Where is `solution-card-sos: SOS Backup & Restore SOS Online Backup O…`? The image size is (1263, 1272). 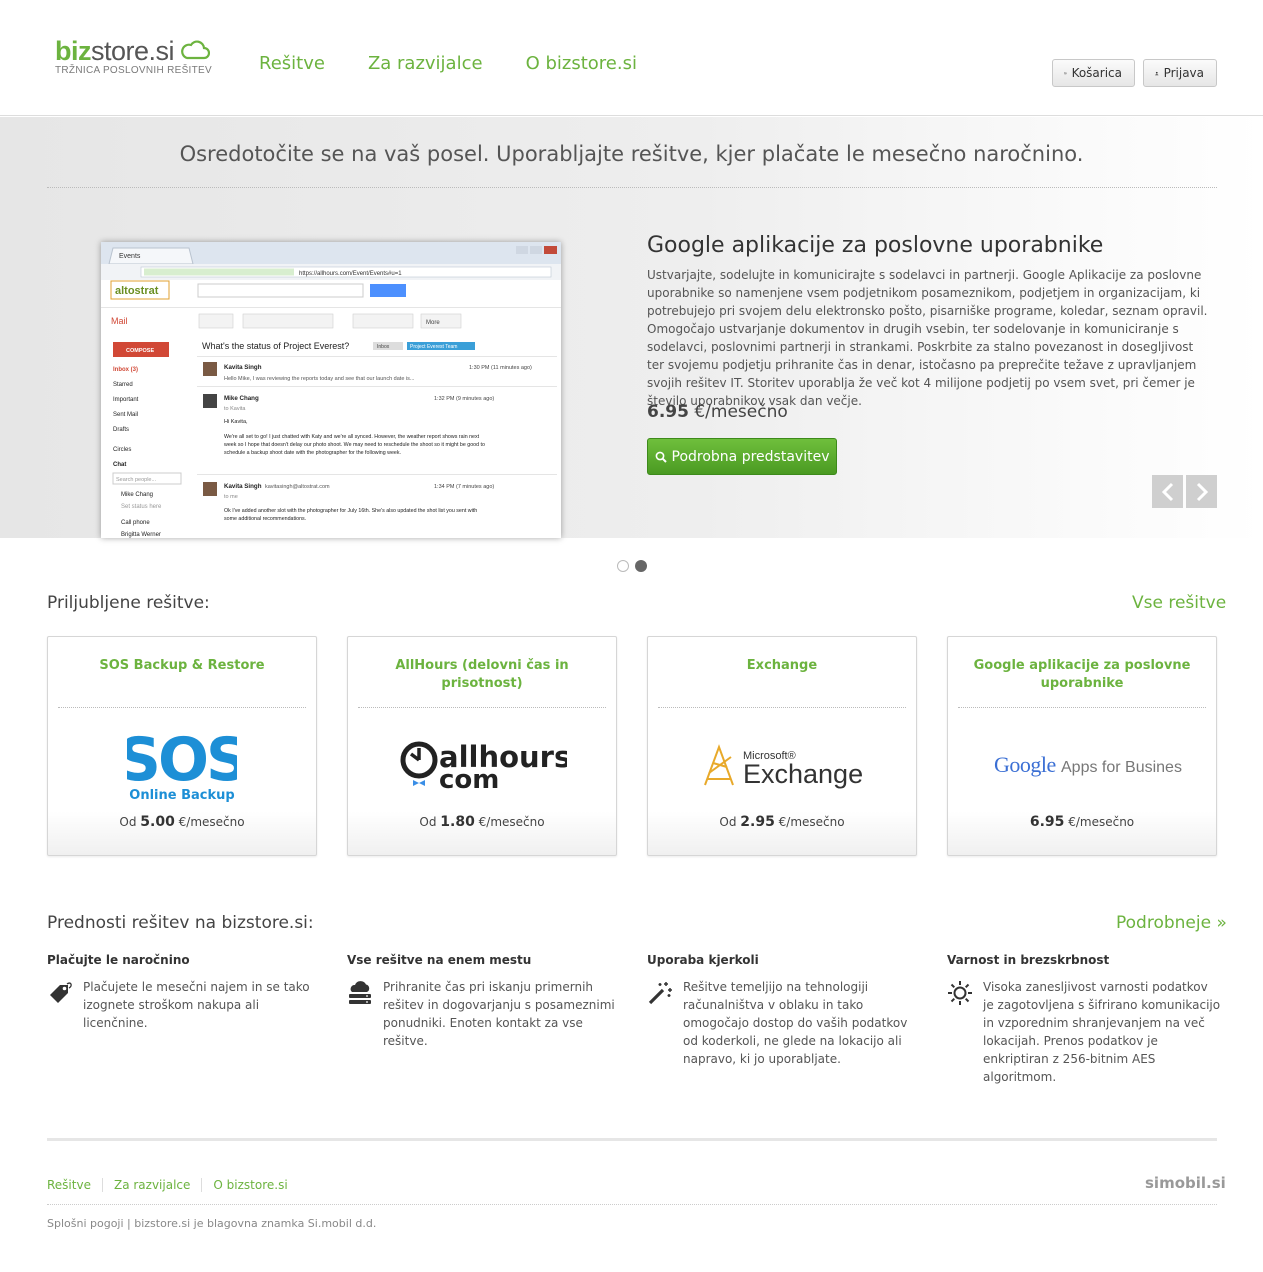
solution-card-sos: SOS Backup & Restore SOS Online Backup O… is located at coordinates (182, 746).